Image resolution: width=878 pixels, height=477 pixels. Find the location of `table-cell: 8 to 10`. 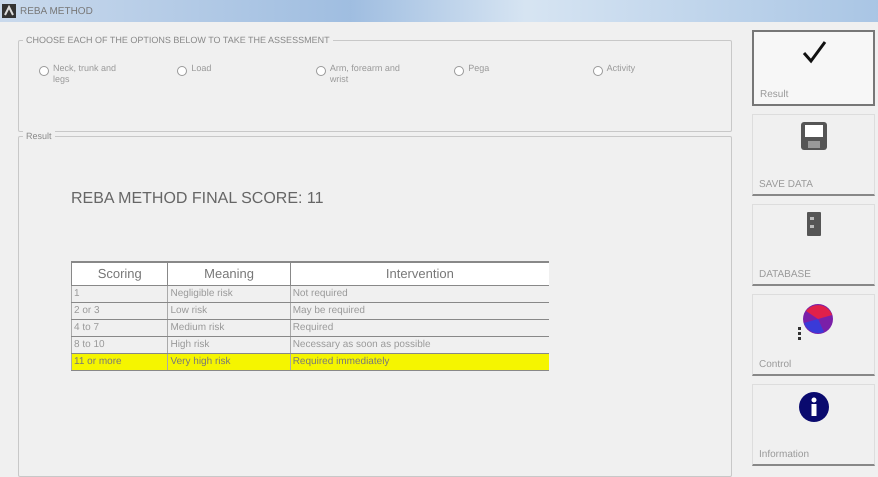

table-cell: 8 to 10 is located at coordinates (120, 344).